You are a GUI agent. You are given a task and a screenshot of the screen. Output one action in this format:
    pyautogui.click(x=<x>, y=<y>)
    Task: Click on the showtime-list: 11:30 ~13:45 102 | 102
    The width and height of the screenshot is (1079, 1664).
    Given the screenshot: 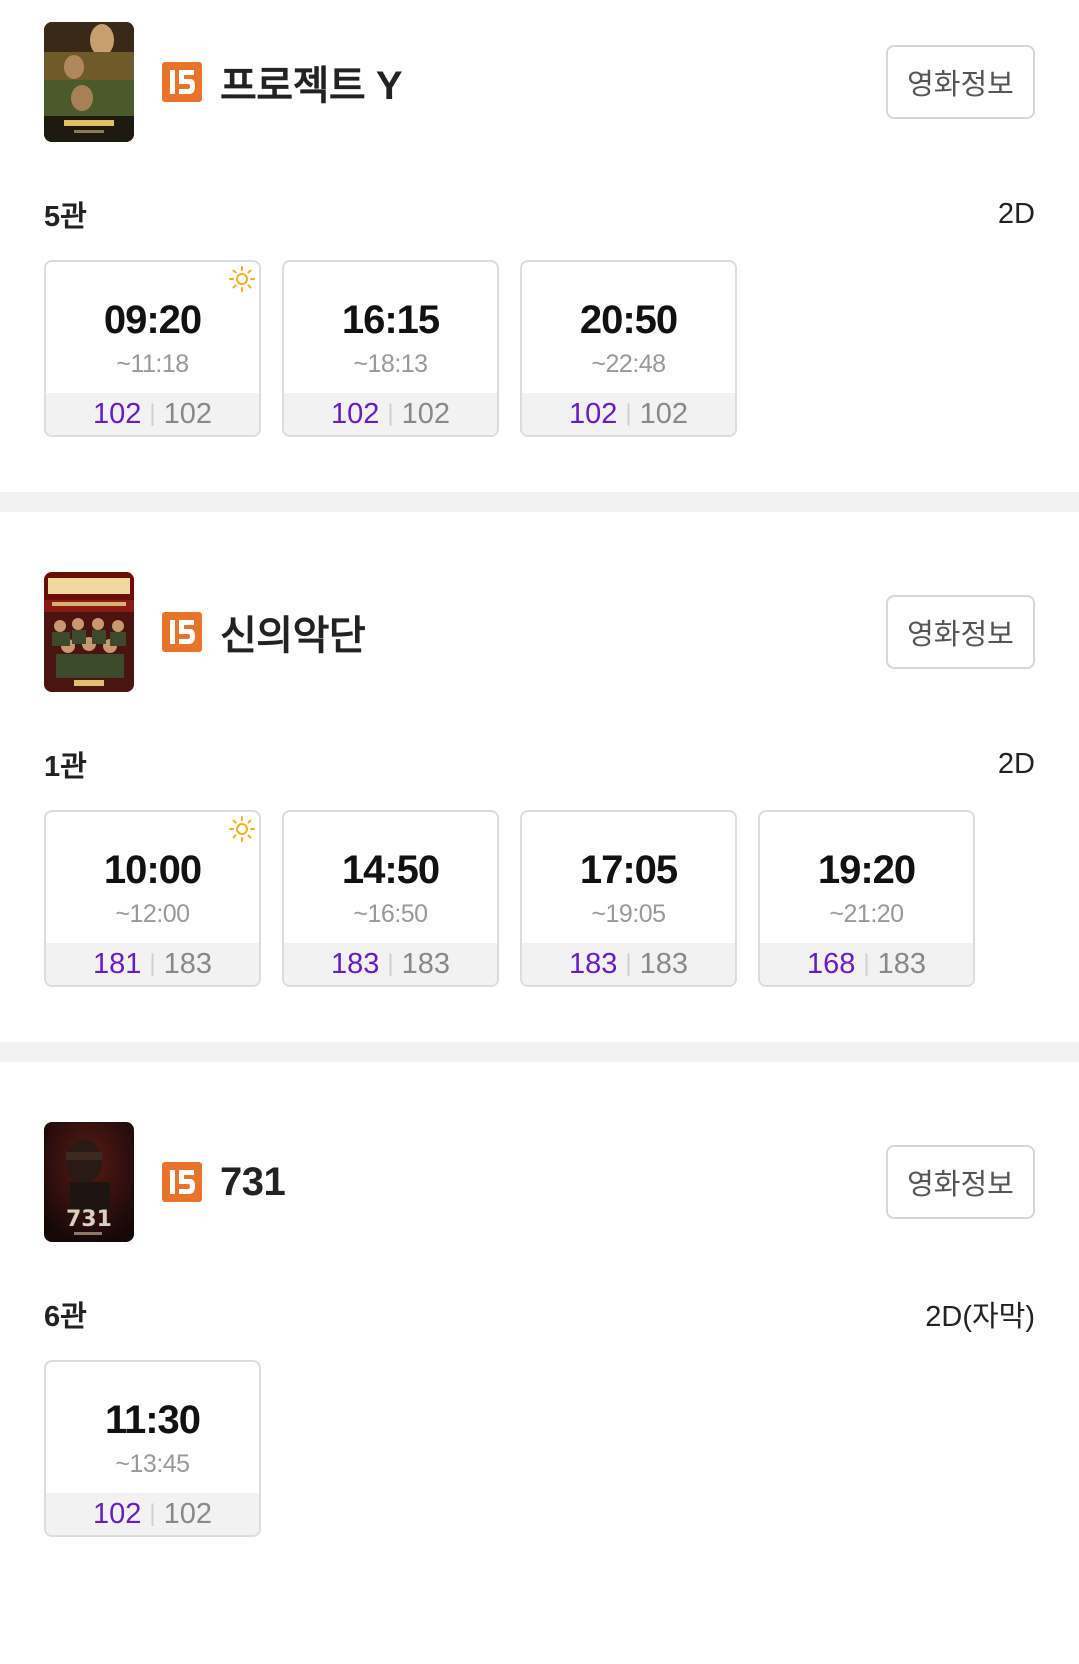 What is the action you would take?
    pyautogui.click(x=539, y=1448)
    